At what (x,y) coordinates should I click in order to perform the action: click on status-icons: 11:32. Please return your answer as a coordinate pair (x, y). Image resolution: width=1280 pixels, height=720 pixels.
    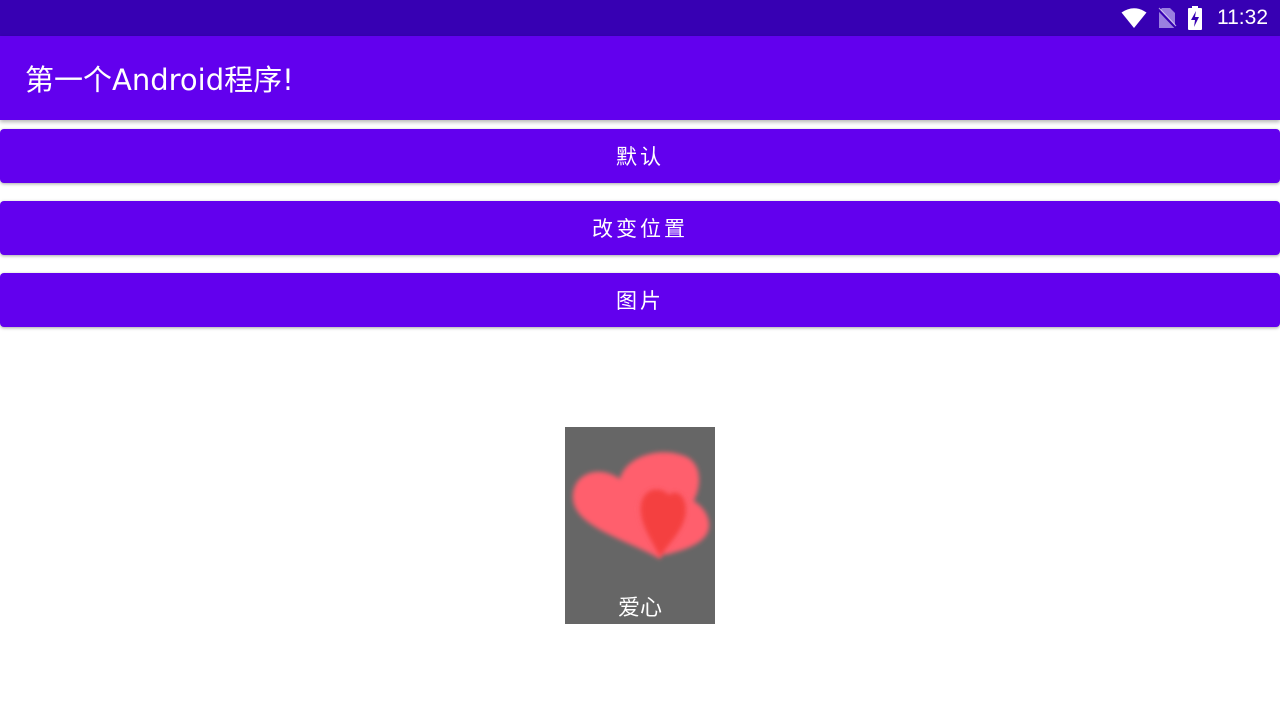
    Looking at the image, I should click on (1200, 18).